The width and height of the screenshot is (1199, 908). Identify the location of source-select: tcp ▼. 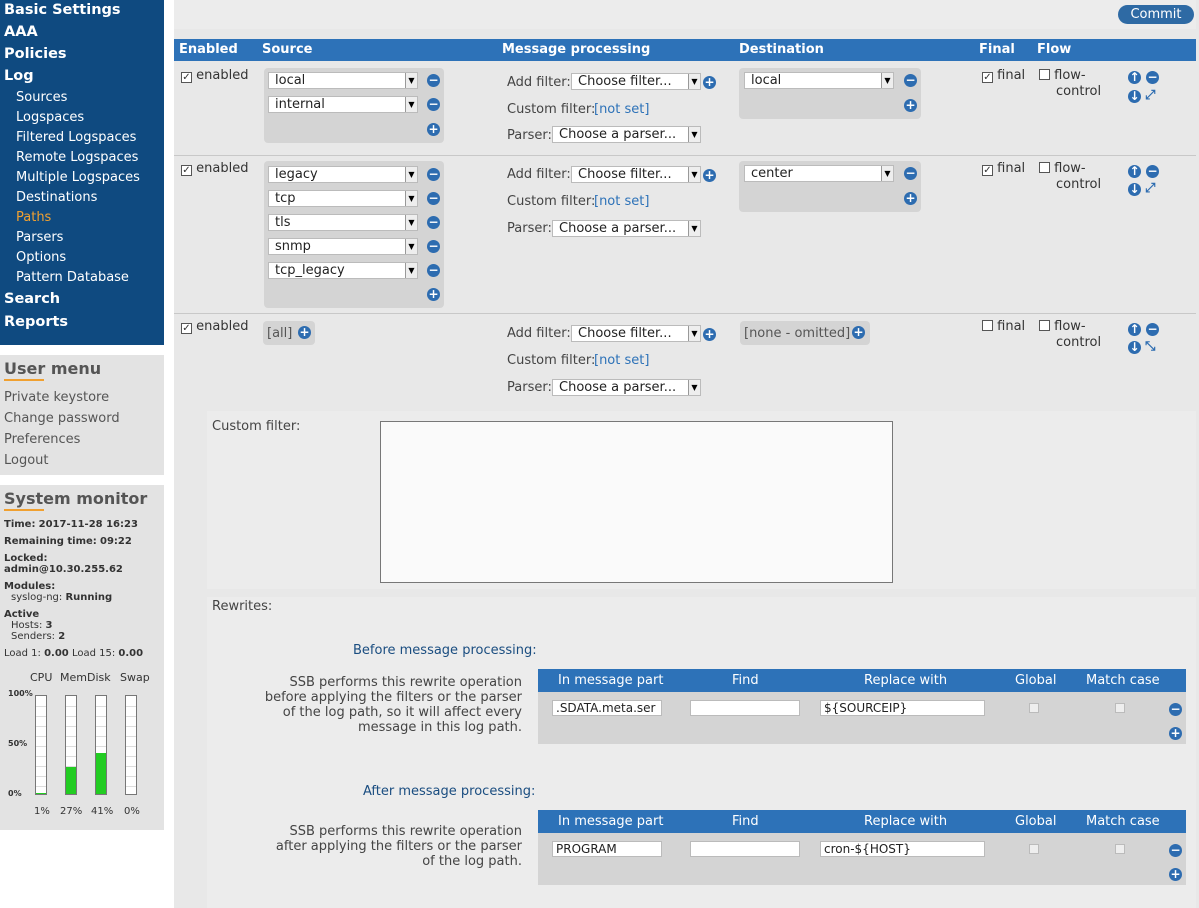
(343, 198).